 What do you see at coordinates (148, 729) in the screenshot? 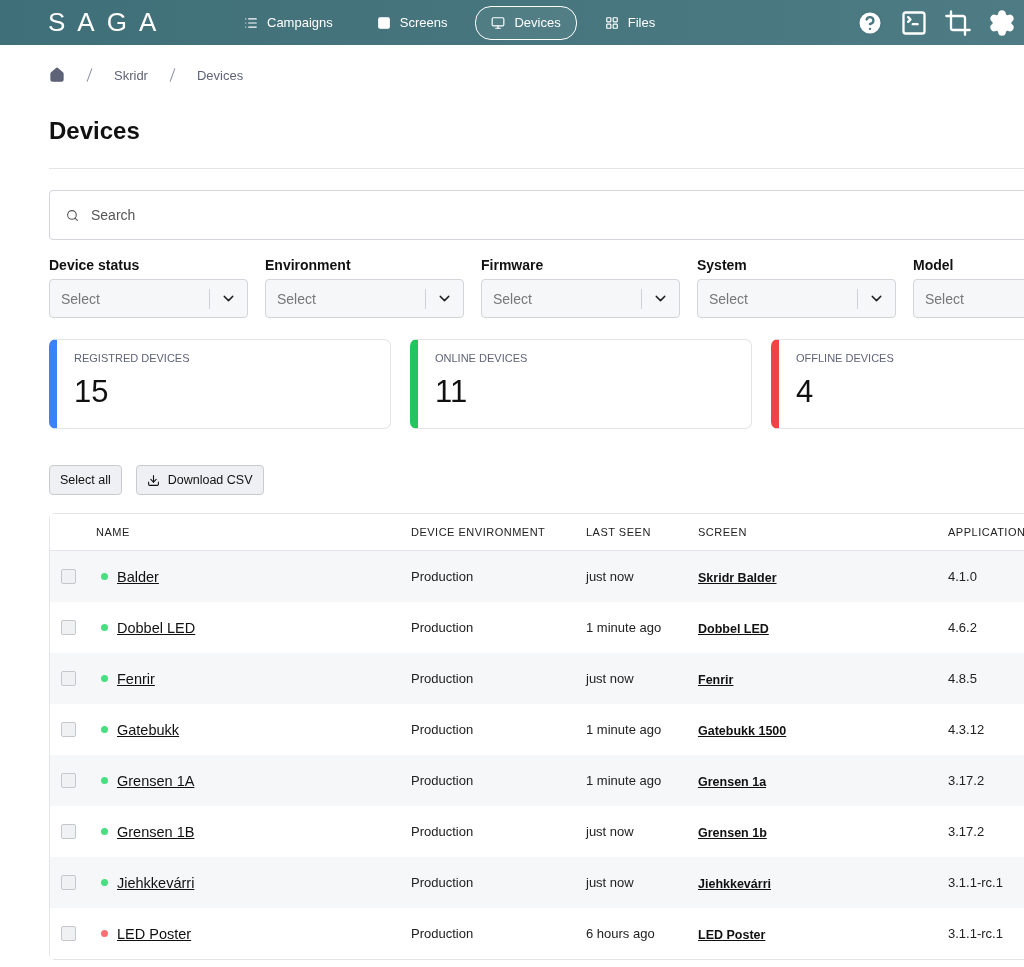
I see `device-link: Gatebukk` at bounding box center [148, 729].